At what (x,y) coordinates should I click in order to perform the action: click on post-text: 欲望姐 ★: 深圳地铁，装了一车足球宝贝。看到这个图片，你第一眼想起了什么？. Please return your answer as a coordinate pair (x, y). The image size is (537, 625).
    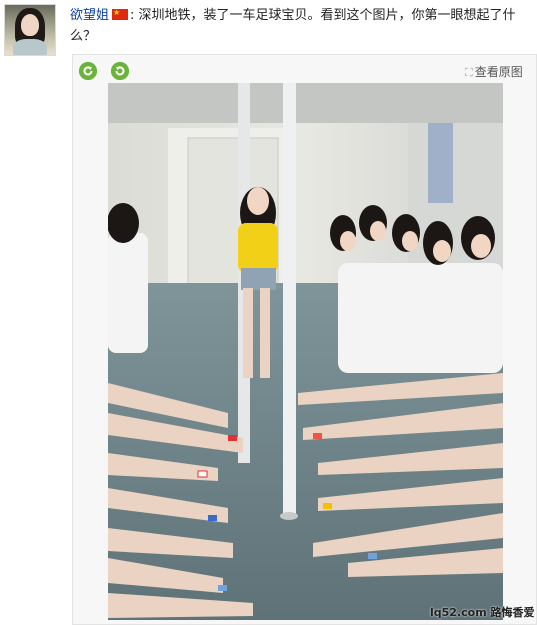
    Looking at the image, I should click on (300, 26).